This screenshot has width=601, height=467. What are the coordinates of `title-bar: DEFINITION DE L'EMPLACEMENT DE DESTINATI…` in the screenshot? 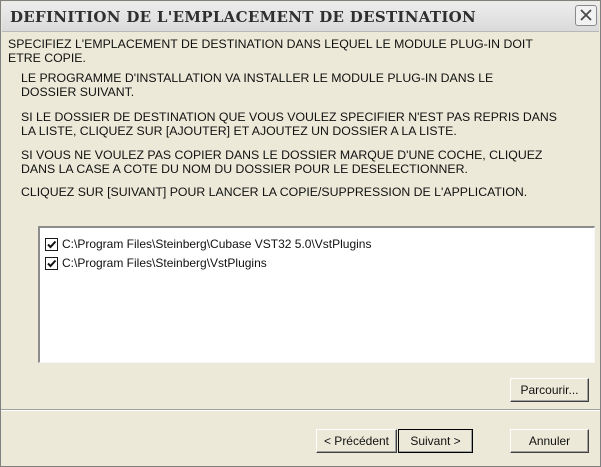 It's located at (300, 17).